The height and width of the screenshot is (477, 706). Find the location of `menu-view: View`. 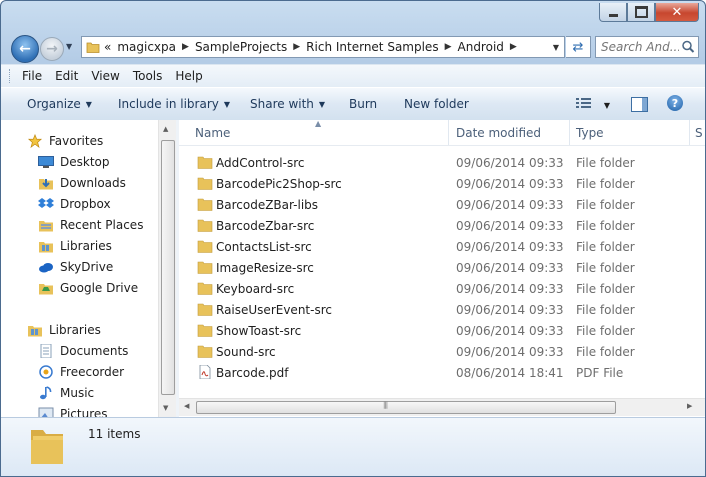

menu-view: View is located at coordinates (105, 76).